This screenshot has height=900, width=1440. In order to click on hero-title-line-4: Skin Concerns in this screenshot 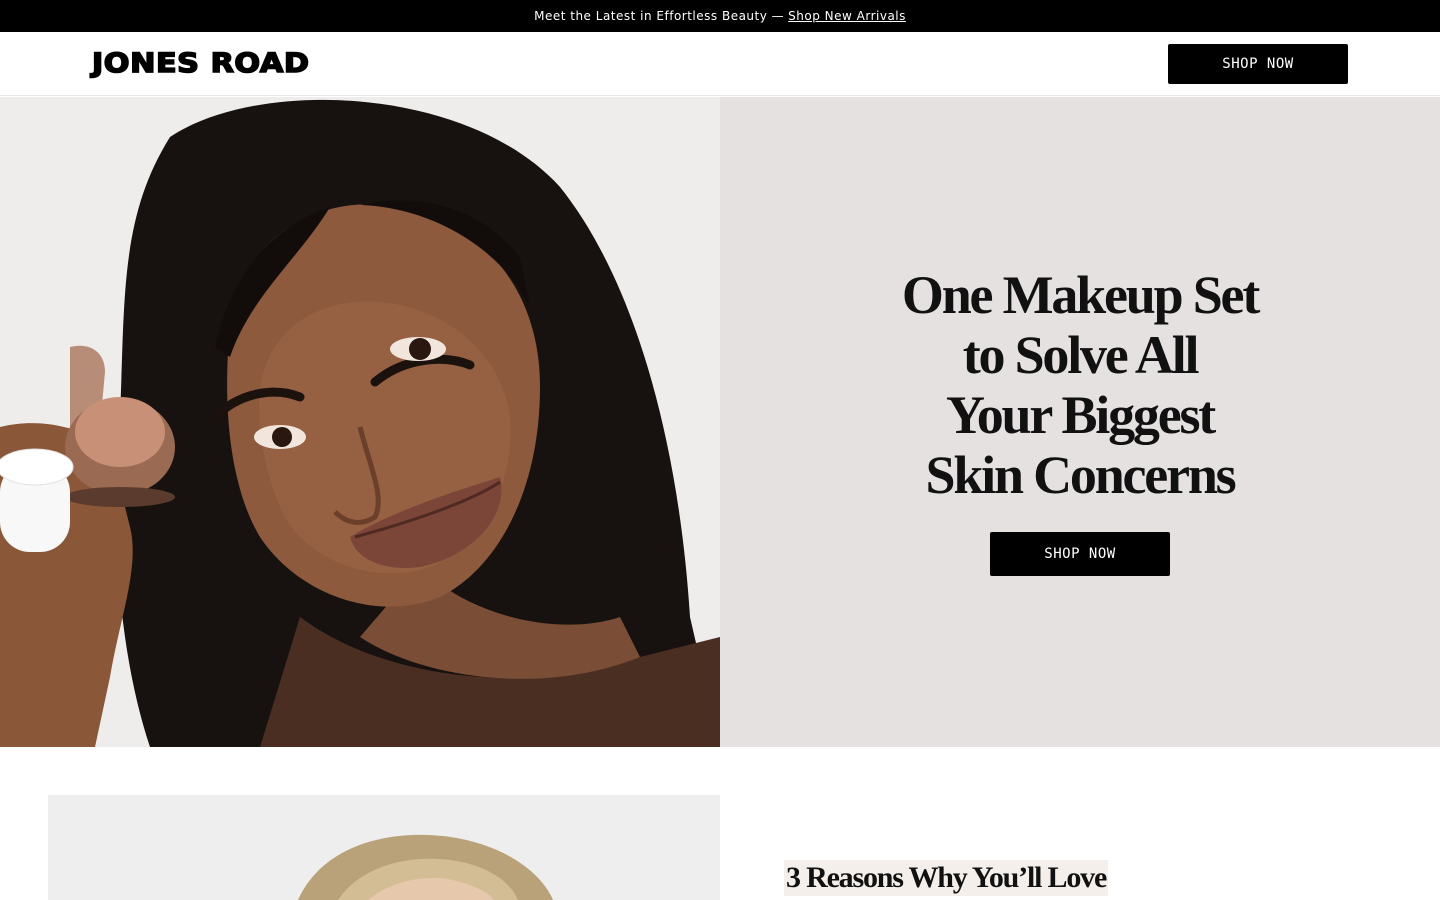, I will do `click(1081, 475)`.